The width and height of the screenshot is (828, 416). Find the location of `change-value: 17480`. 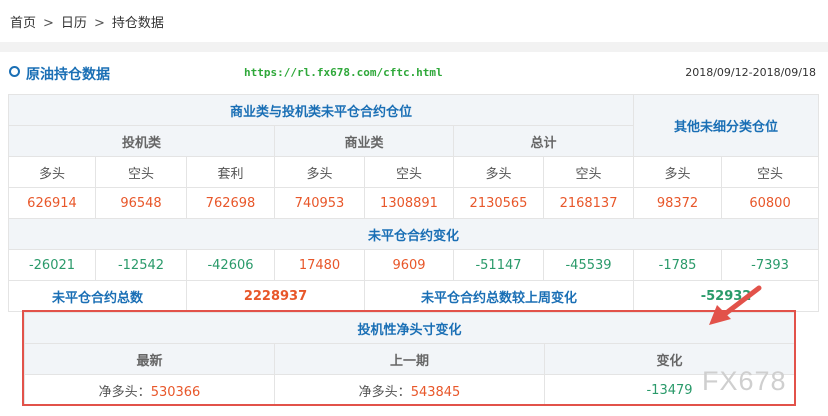

change-value: 17480 is located at coordinates (319, 265).